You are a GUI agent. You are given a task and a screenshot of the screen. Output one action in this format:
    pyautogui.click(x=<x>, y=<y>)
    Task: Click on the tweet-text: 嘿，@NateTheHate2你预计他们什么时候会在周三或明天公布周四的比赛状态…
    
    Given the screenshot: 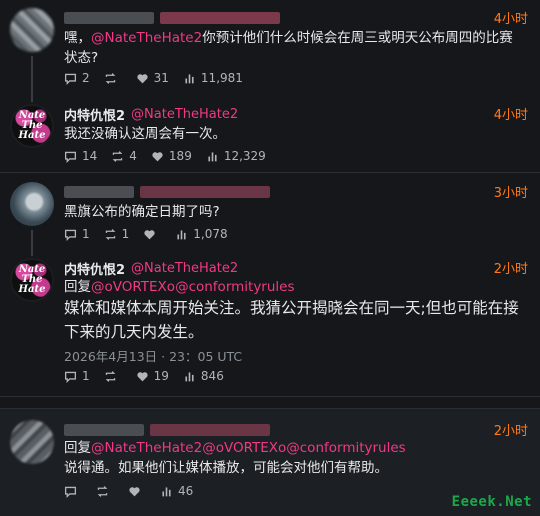 What is the action you would take?
    pyautogui.click(x=288, y=48)
    